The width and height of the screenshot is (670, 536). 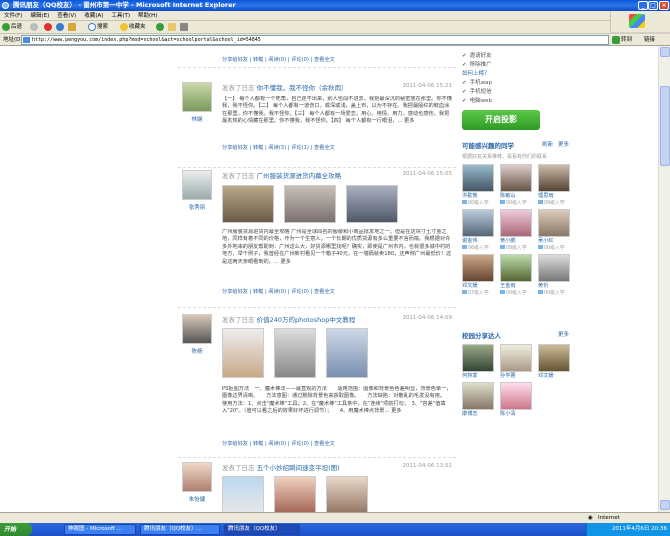 I want to click on person-card: 何林季, so click(x=480, y=361).